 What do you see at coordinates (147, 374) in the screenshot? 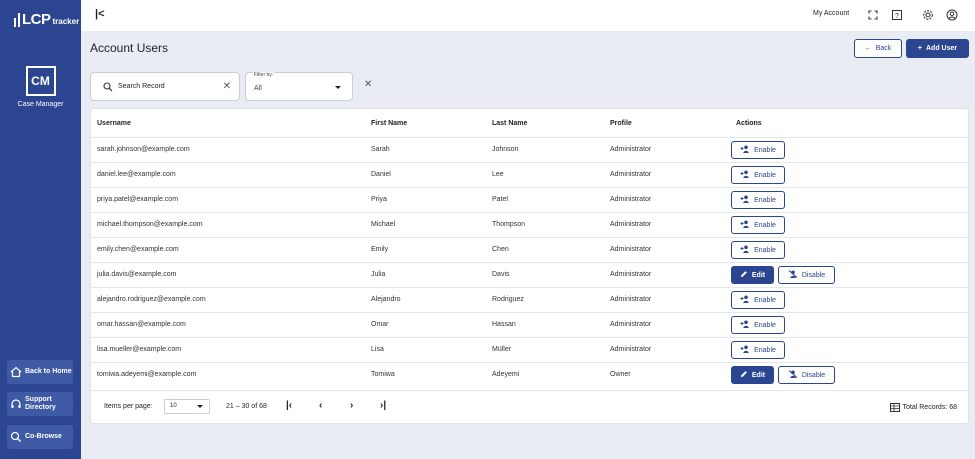
I see `username-cell: tomiwa.adeyemi@example.com` at bounding box center [147, 374].